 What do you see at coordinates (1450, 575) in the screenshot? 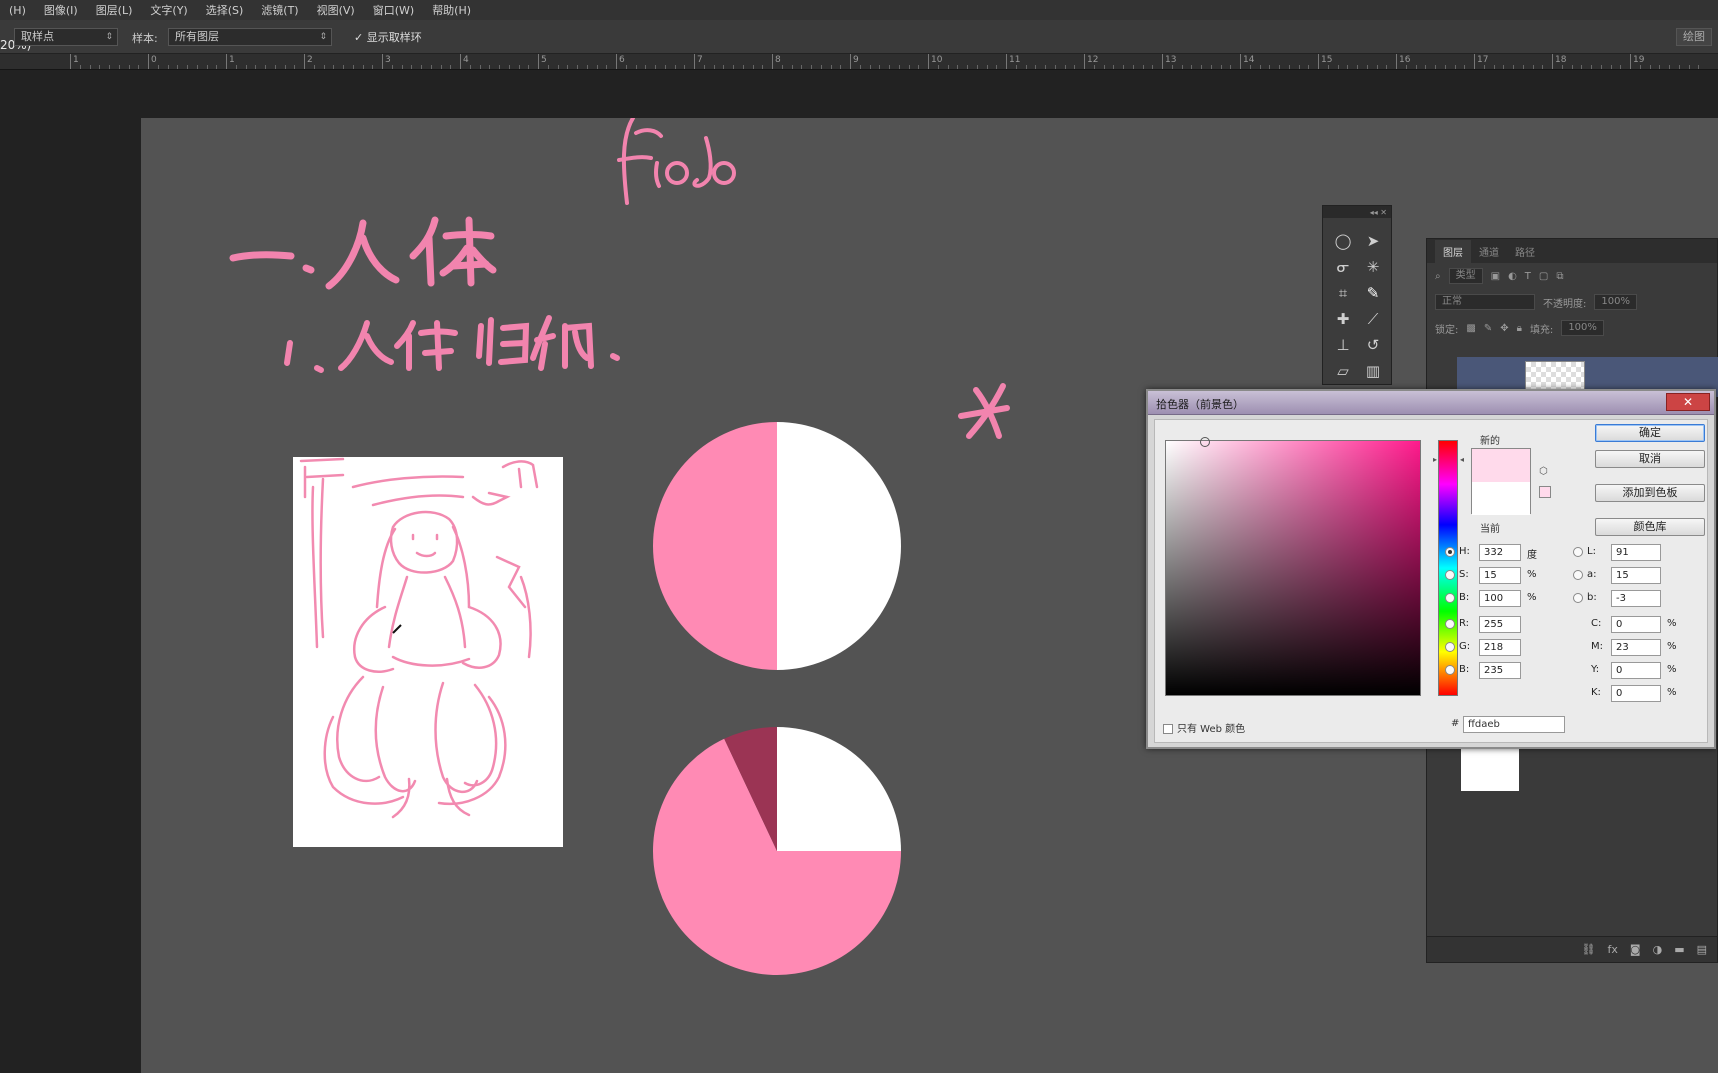
I see `saturation-radio` at bounding box center [1450, 575].